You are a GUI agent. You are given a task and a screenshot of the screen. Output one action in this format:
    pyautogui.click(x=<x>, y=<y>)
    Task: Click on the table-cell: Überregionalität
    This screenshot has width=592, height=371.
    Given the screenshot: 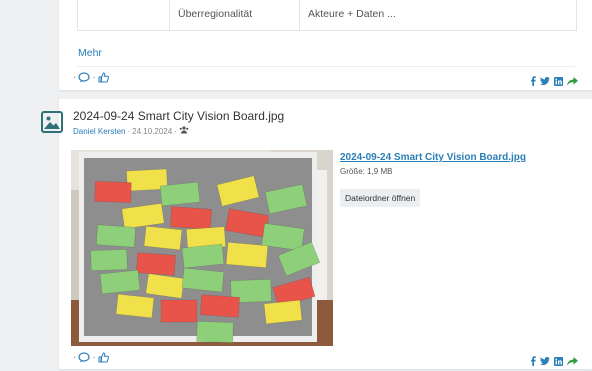 What is the action you would take?
    pyautogui.click(x=235, y=15)
    